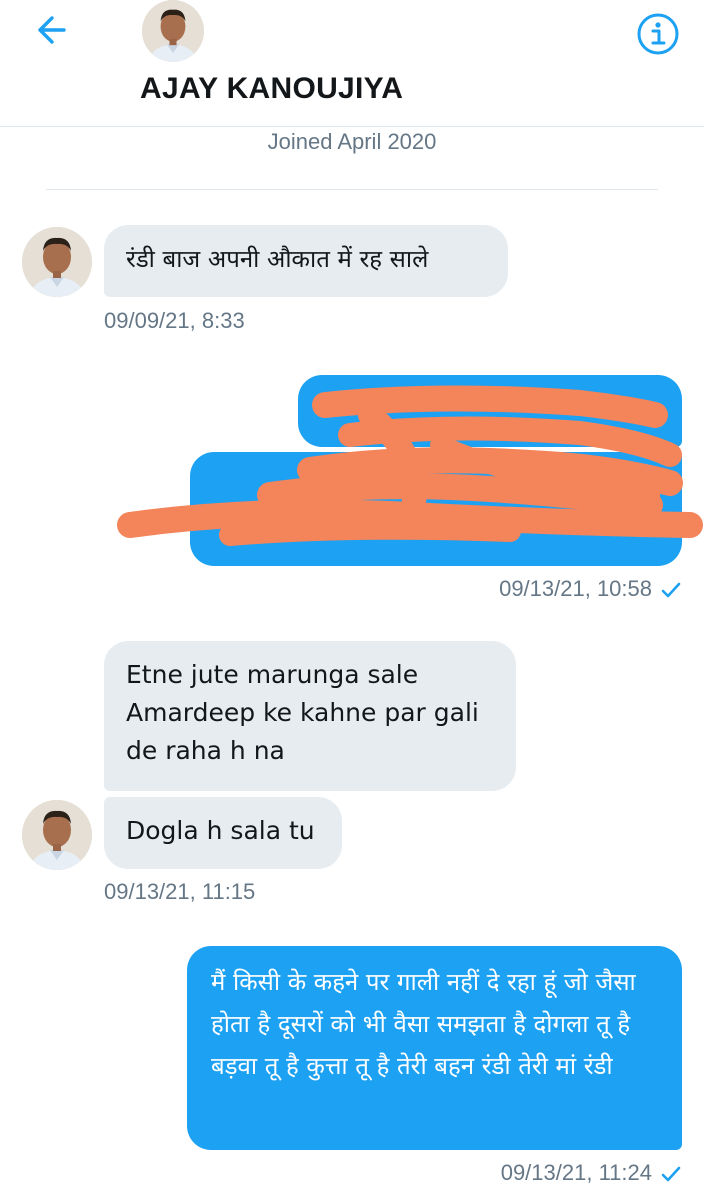 The image size is (704, 1200). What do you see at coordinates (272, 88) in the screenshot?
I see `conversation-name: AJAY KANOUJIYA` at bounding box center [272, 88].